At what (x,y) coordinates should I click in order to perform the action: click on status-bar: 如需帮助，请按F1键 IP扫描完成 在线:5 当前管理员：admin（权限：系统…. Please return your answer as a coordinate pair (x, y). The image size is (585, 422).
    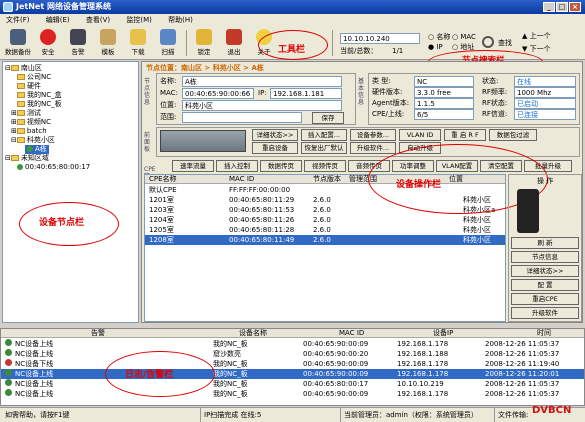
    Looking at the image, I should click on (292, 413).